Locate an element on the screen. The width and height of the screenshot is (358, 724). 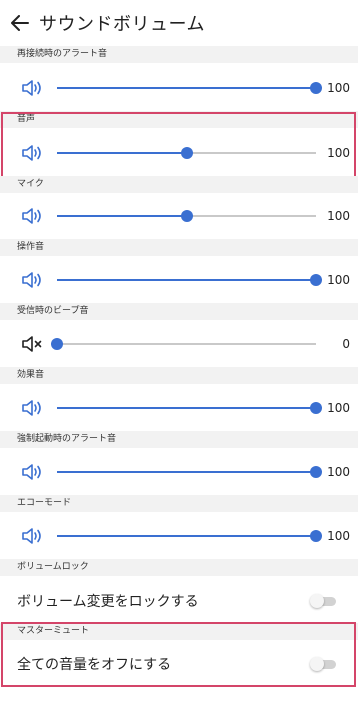
volume-row-effects: 100 is located at coordinates (179, 407).